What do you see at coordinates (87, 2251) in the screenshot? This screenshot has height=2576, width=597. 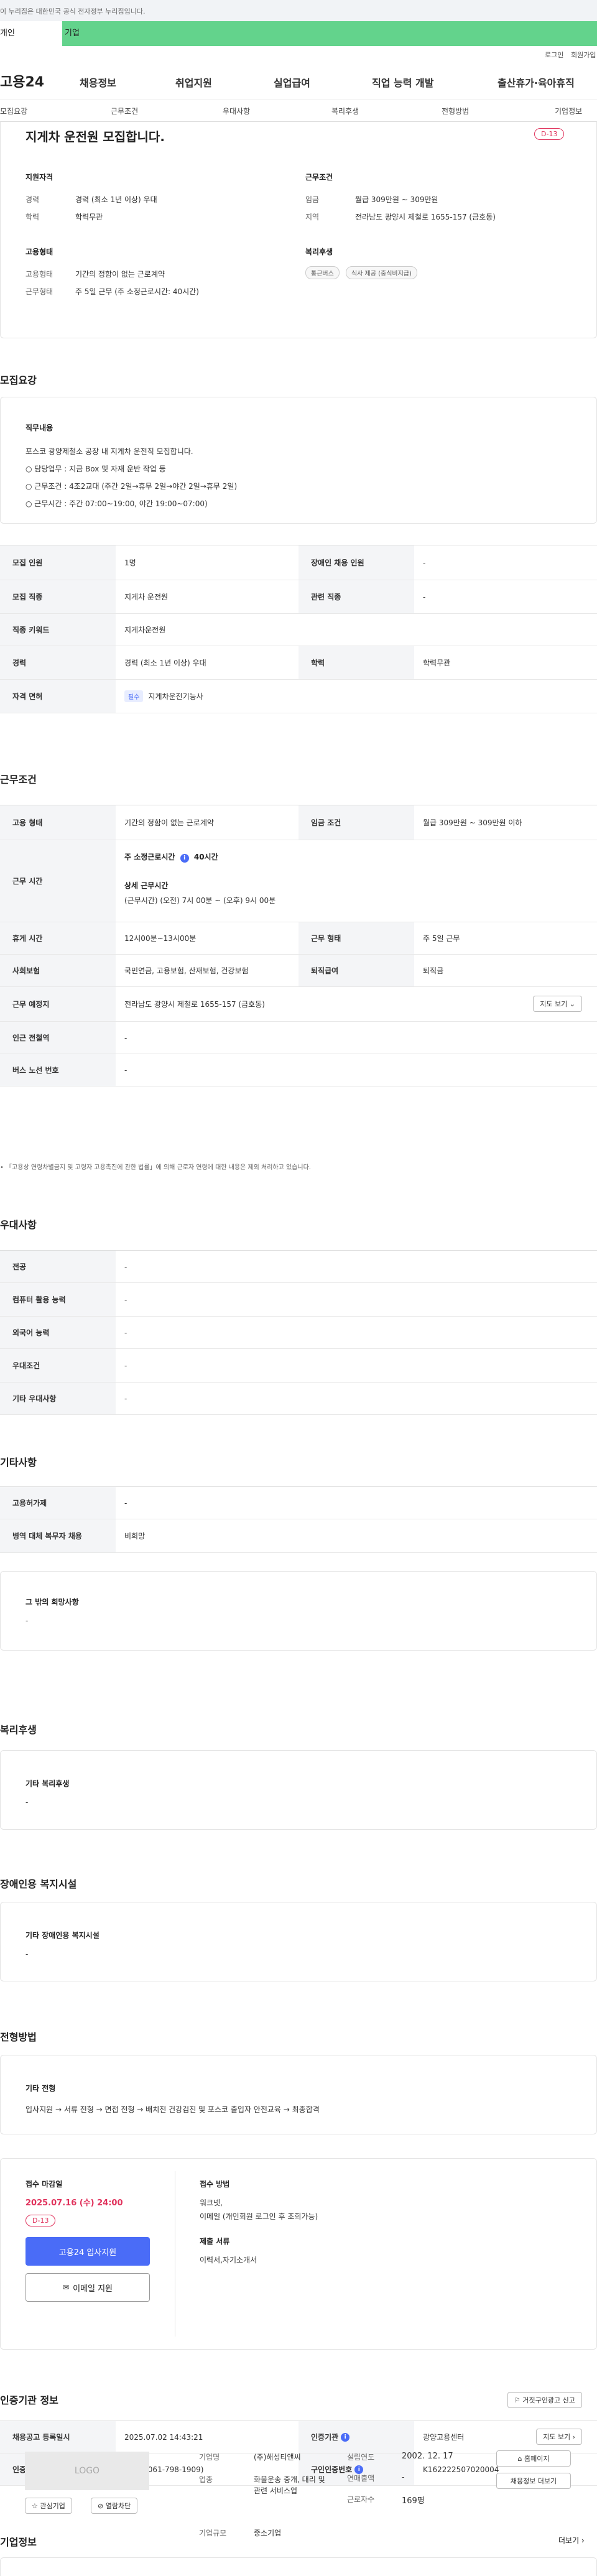 I see `apply-button: 고용24 입사지원` at bounding box center [87, 2251].